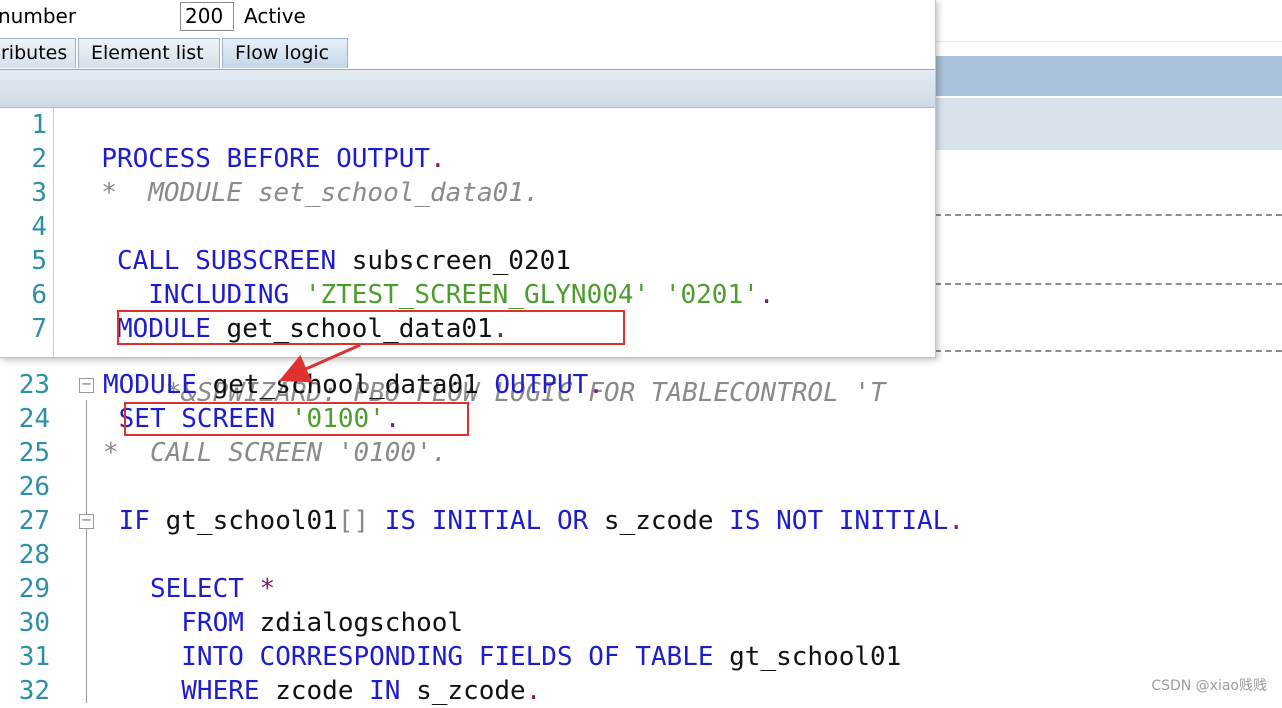 This screenshot has width=1282, height=708. I want to click on code-token: get_school_data01, so click(345, 385).